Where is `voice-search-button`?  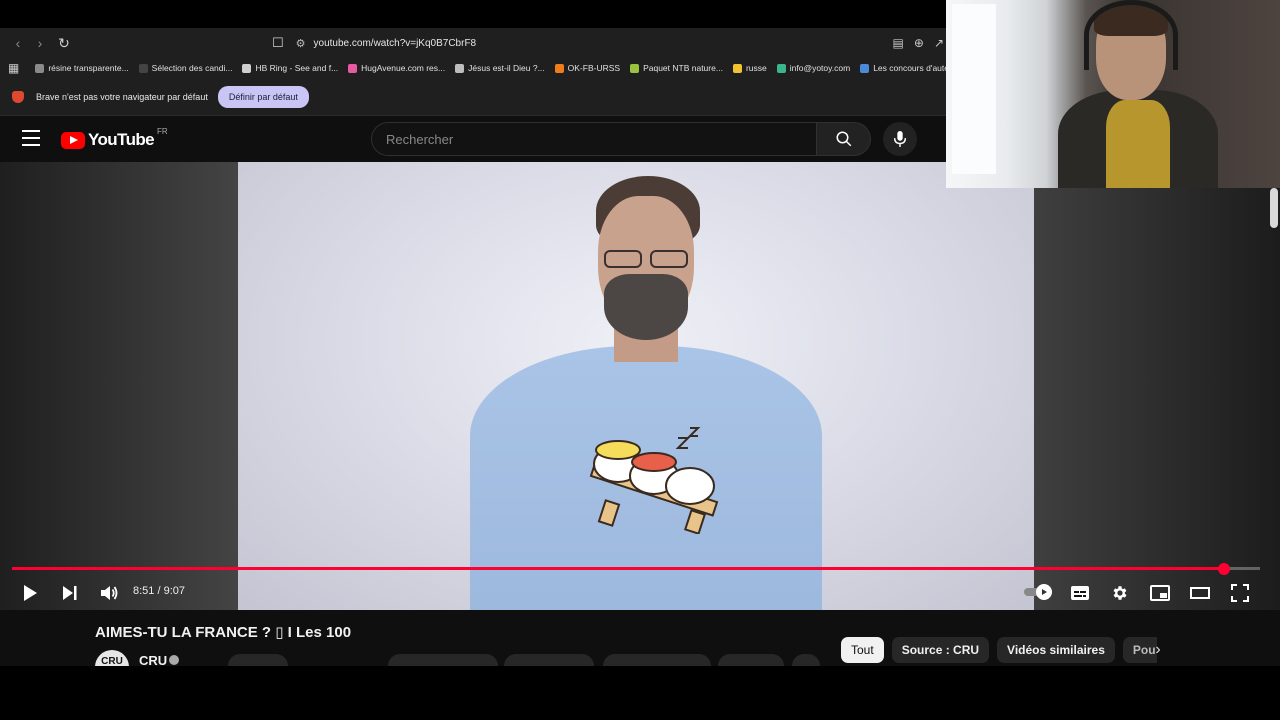 voice-search-button is located at coordinates (900, 139).